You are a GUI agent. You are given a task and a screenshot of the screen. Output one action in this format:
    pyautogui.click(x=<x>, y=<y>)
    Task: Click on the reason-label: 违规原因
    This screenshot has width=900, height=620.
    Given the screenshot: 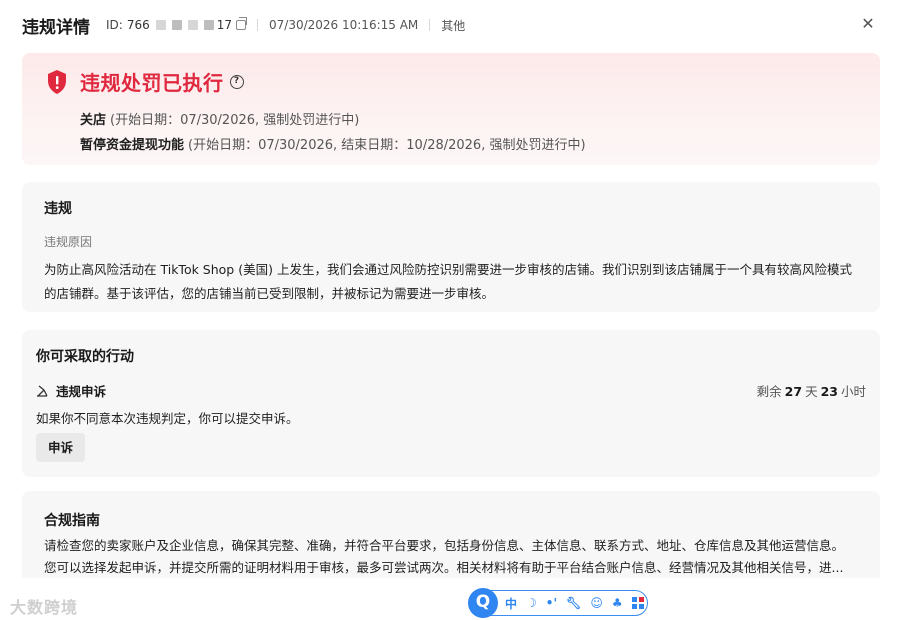 What is the action you would take?
    pyautogui.click(x=68, y=242)
    